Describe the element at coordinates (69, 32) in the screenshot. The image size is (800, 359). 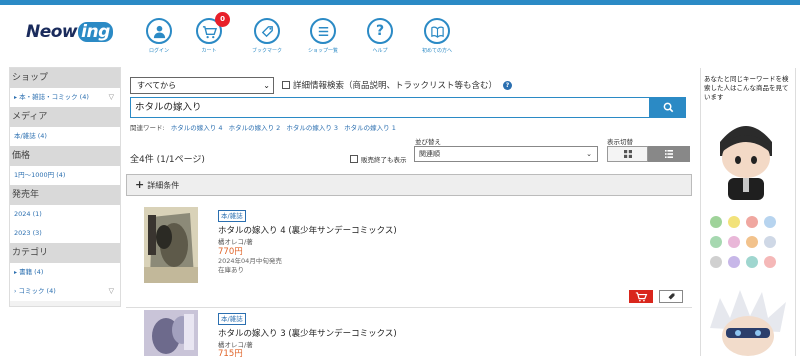
I see `site-logo: Neow ing` at that location.